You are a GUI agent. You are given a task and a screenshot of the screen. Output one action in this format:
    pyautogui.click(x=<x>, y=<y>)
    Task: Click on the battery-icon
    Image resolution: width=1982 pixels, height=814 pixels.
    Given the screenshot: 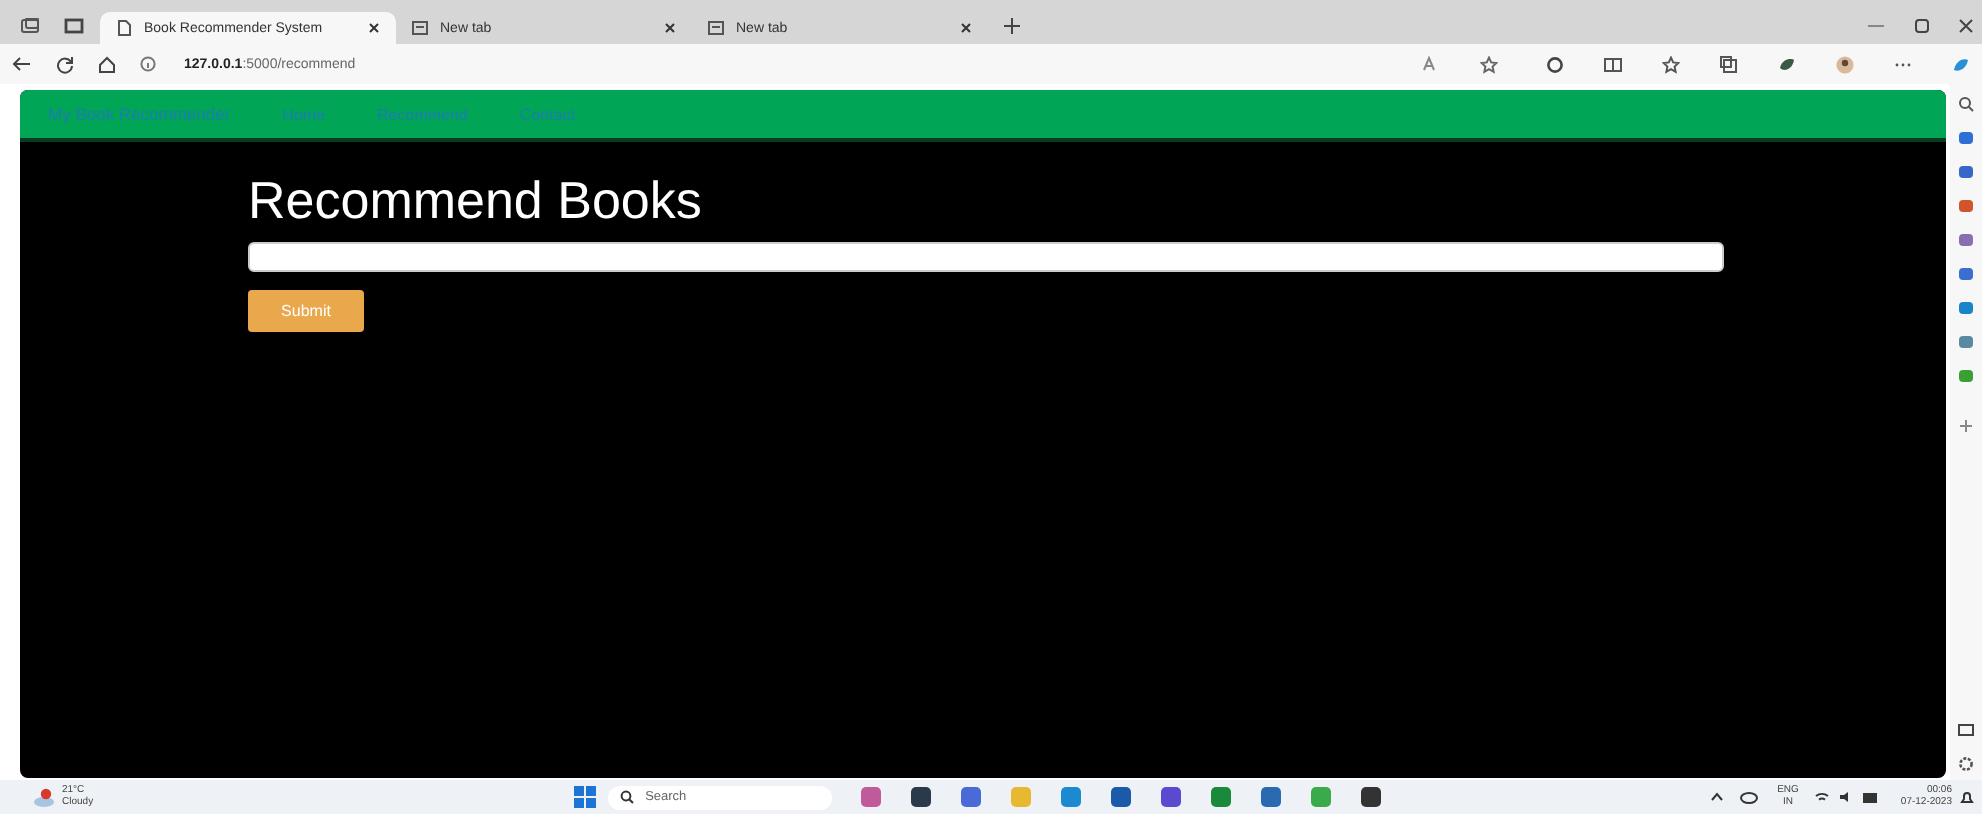 What is the action you would take?
    pyautogui.click(x=1871, y=797)
    